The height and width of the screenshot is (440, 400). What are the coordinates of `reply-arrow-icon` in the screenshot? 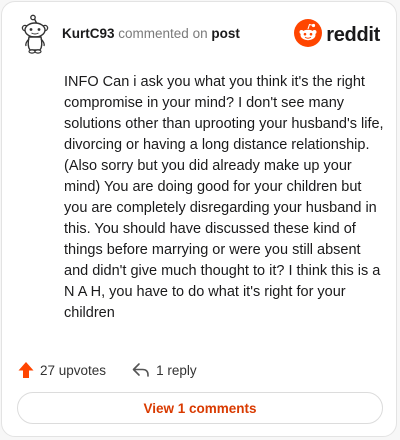 It's located at (141, 370).